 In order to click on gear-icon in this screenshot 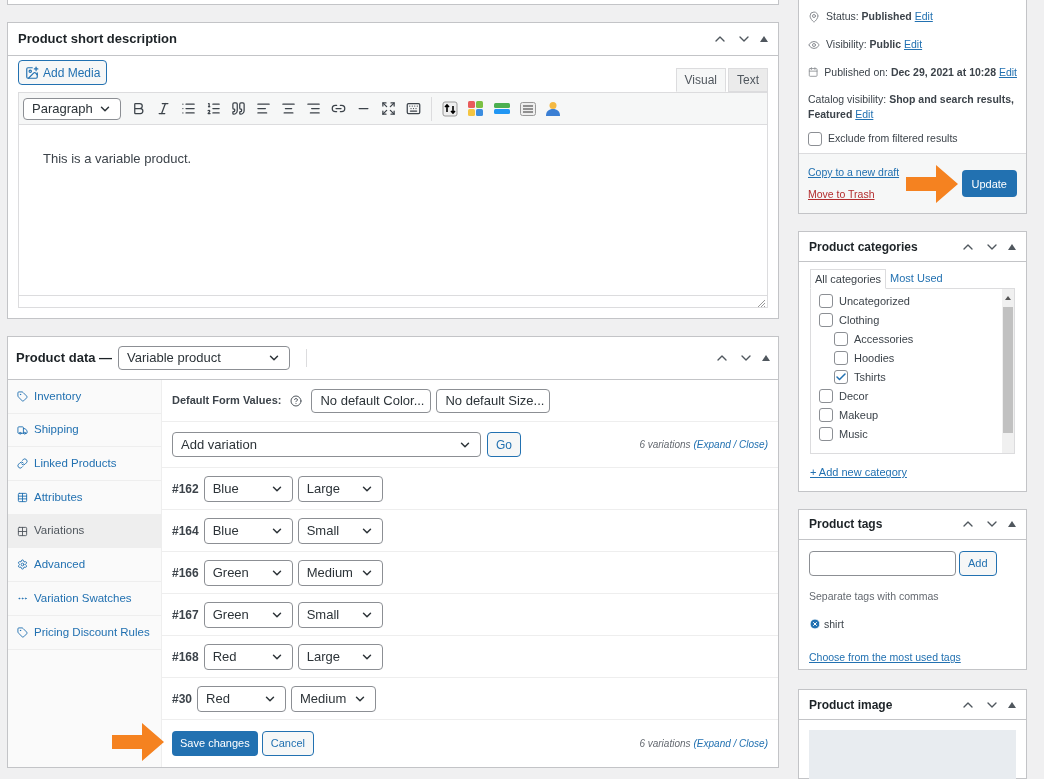, I will do `click(22, 565)`.